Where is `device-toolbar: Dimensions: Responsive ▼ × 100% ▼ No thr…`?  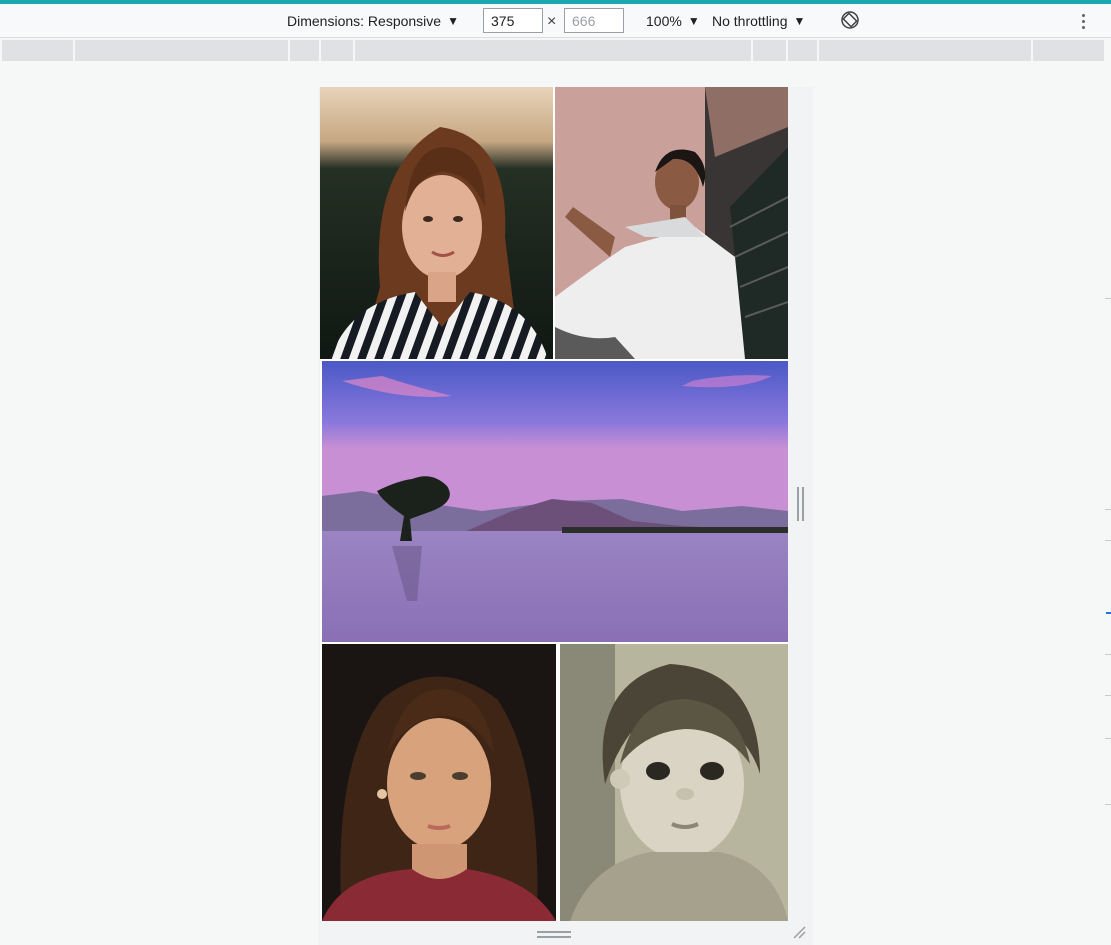 device-toolbar: Dimensions: Responsive ▼ × 100% ▼ No thr… is located at coordinates (555, 21).